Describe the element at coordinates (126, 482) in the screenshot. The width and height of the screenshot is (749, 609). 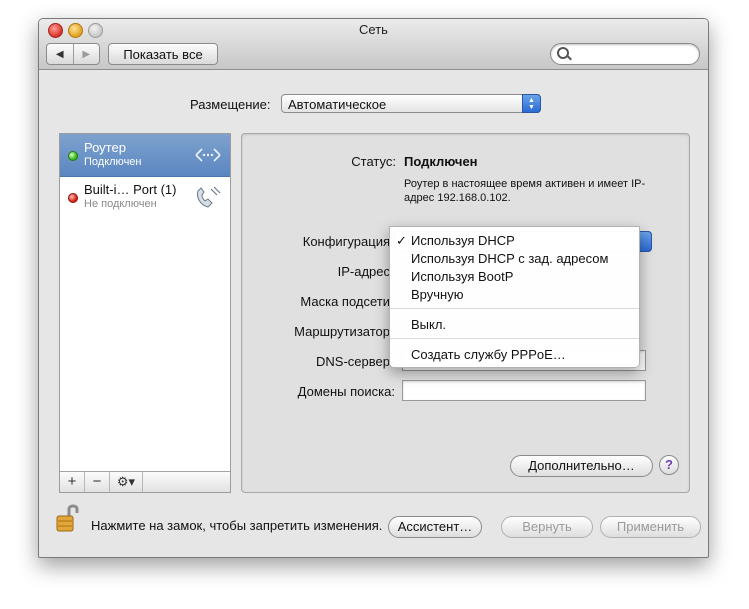
I see `gear-menu-button: ⚙▾` at that location.